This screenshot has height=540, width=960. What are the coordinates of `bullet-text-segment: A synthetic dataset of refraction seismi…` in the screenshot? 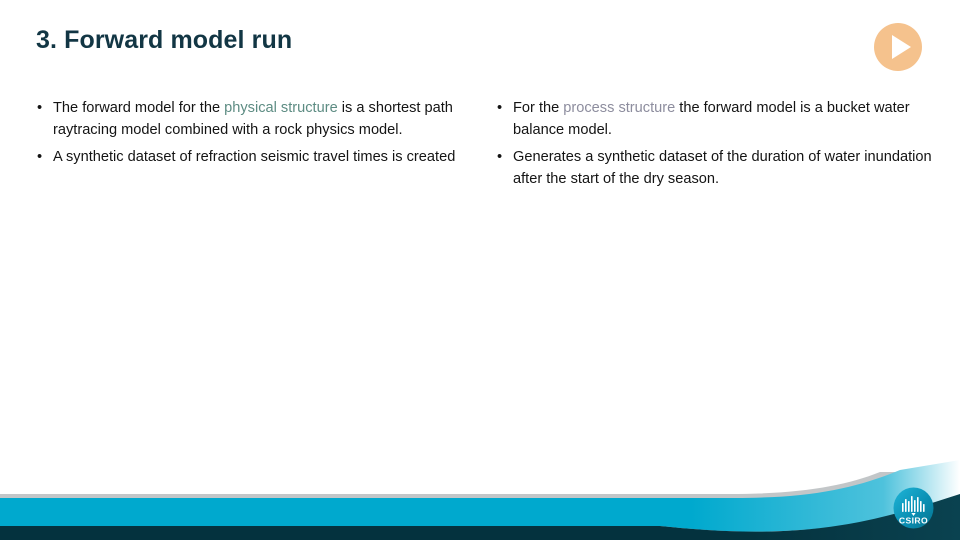 It's located at (254, 157).